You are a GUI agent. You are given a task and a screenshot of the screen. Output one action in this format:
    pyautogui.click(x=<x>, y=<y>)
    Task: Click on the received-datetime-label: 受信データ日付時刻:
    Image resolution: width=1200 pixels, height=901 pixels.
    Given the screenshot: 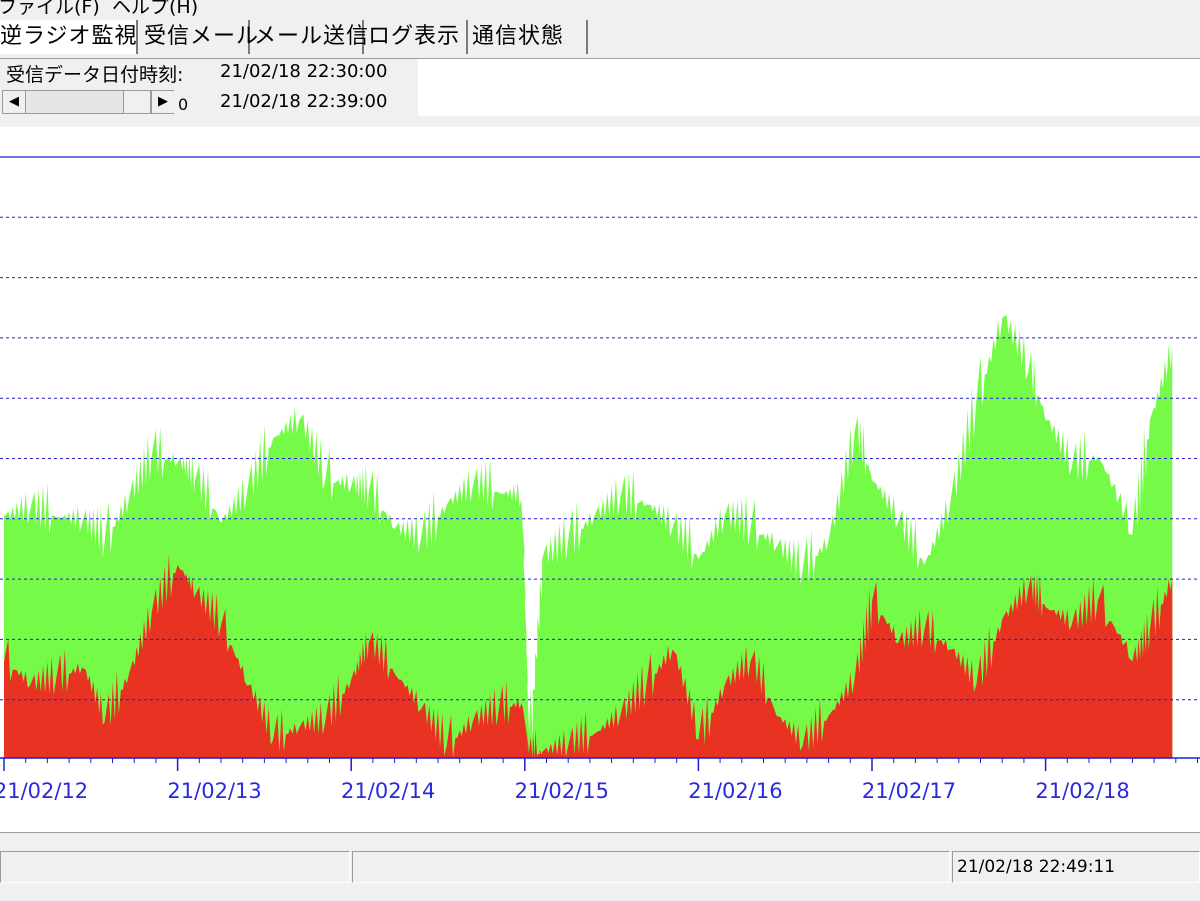 What is the action you would take?
    pyautogui.click(x=95, y=75)
    